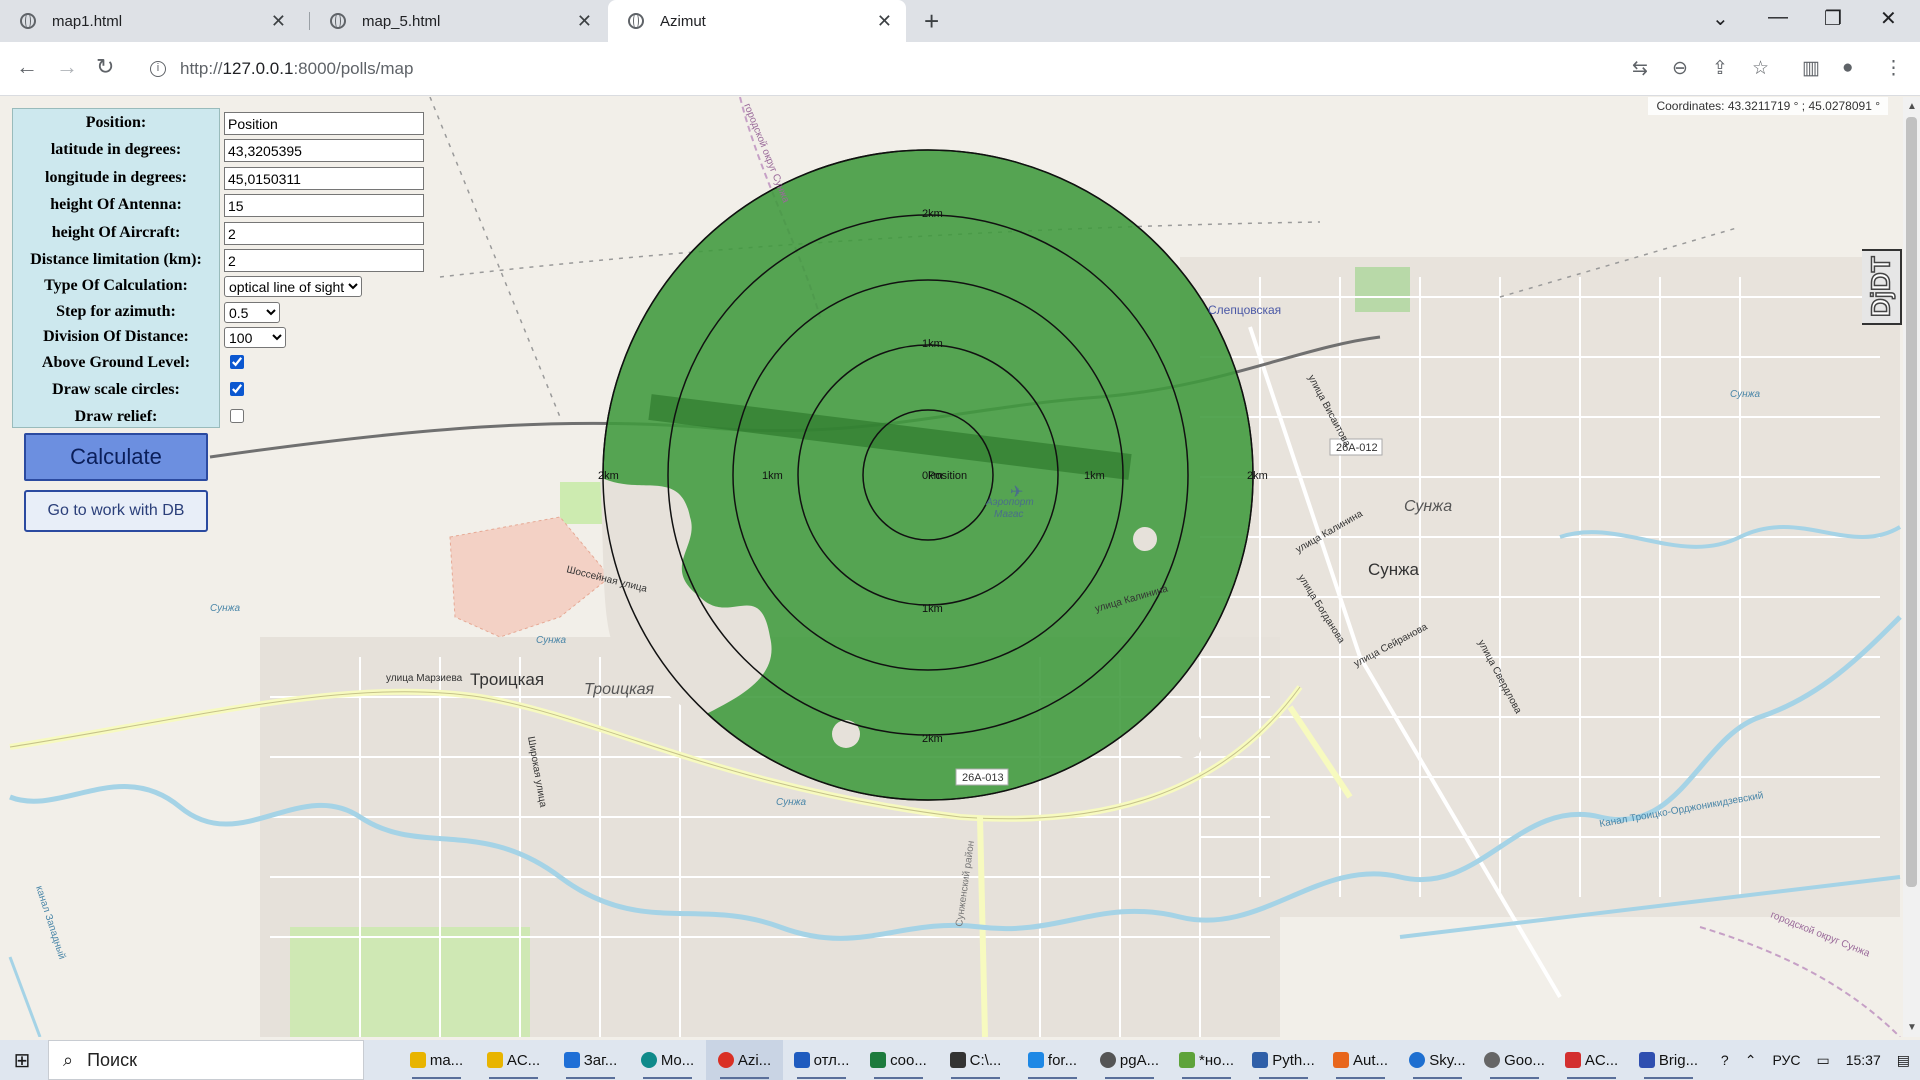  I want to click on minimize-icon: —, so click(1778, 17).